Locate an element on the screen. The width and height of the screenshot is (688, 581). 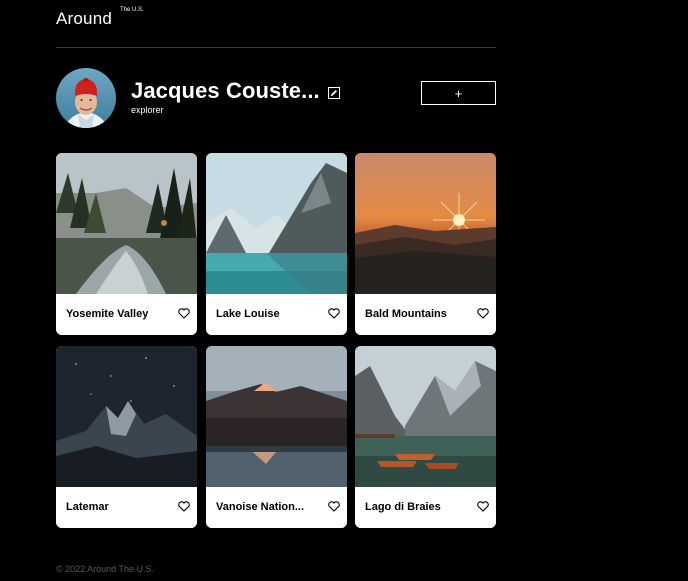
place-card: Lago di Braies is located at coordinates (425, 437).